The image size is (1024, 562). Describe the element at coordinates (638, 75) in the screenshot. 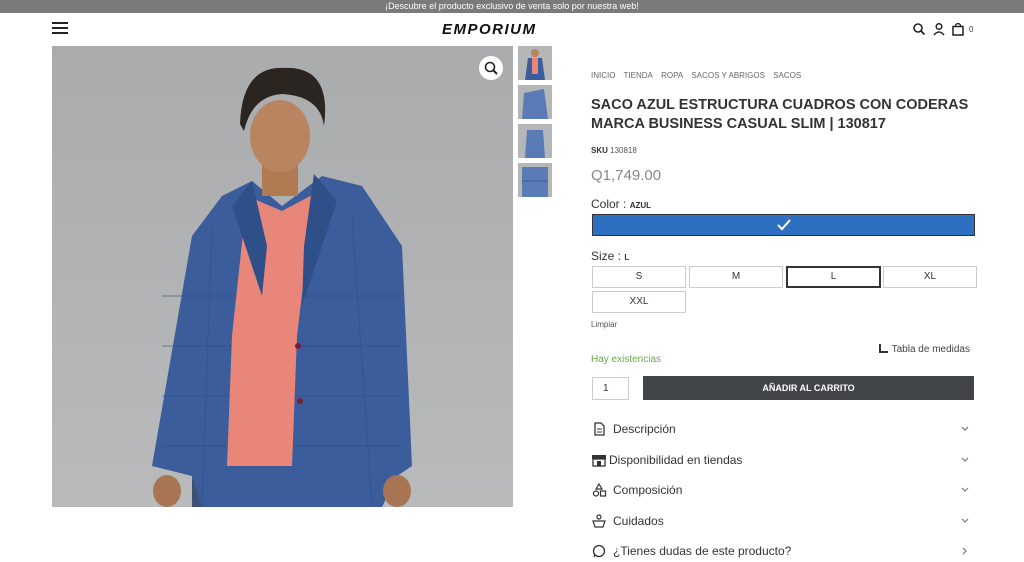

I see `breadcrumb-tienda: Tienda` at that location.